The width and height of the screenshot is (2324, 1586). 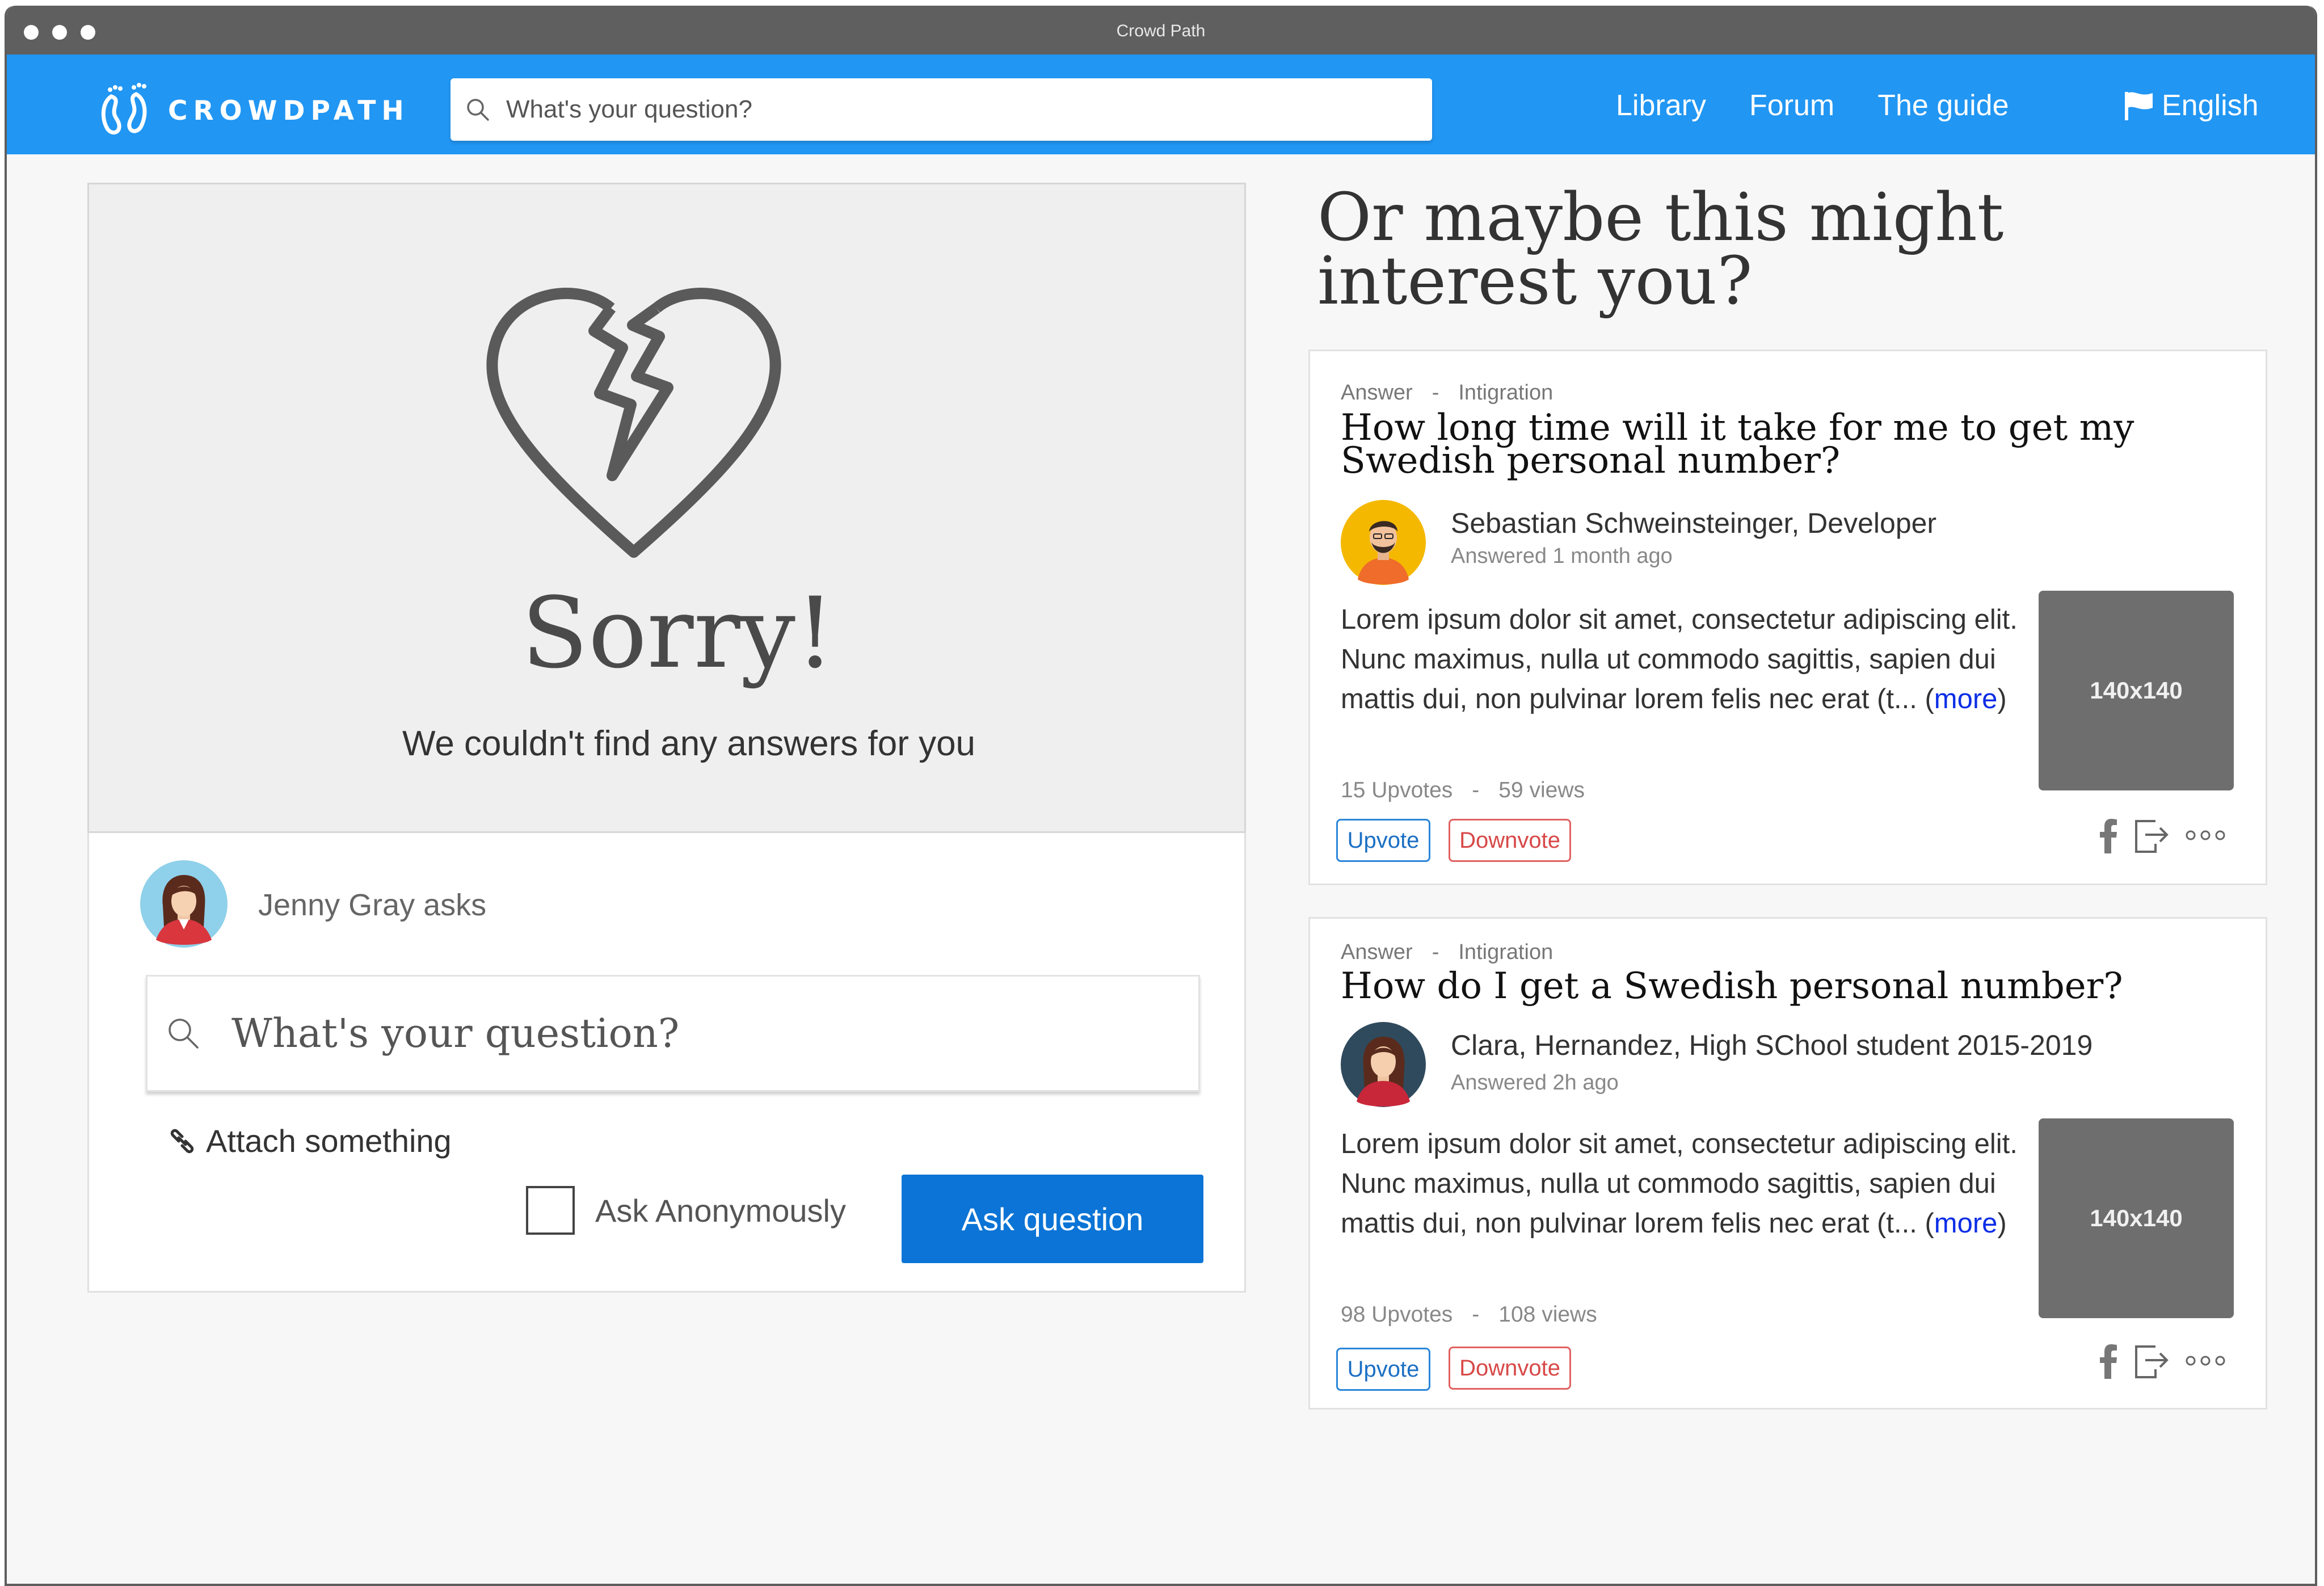 What do you see at coordinates (1562, 556) in the screenshot?
I see `answered-time: Answered 1 month ago` at bounding box center [1562, 556].